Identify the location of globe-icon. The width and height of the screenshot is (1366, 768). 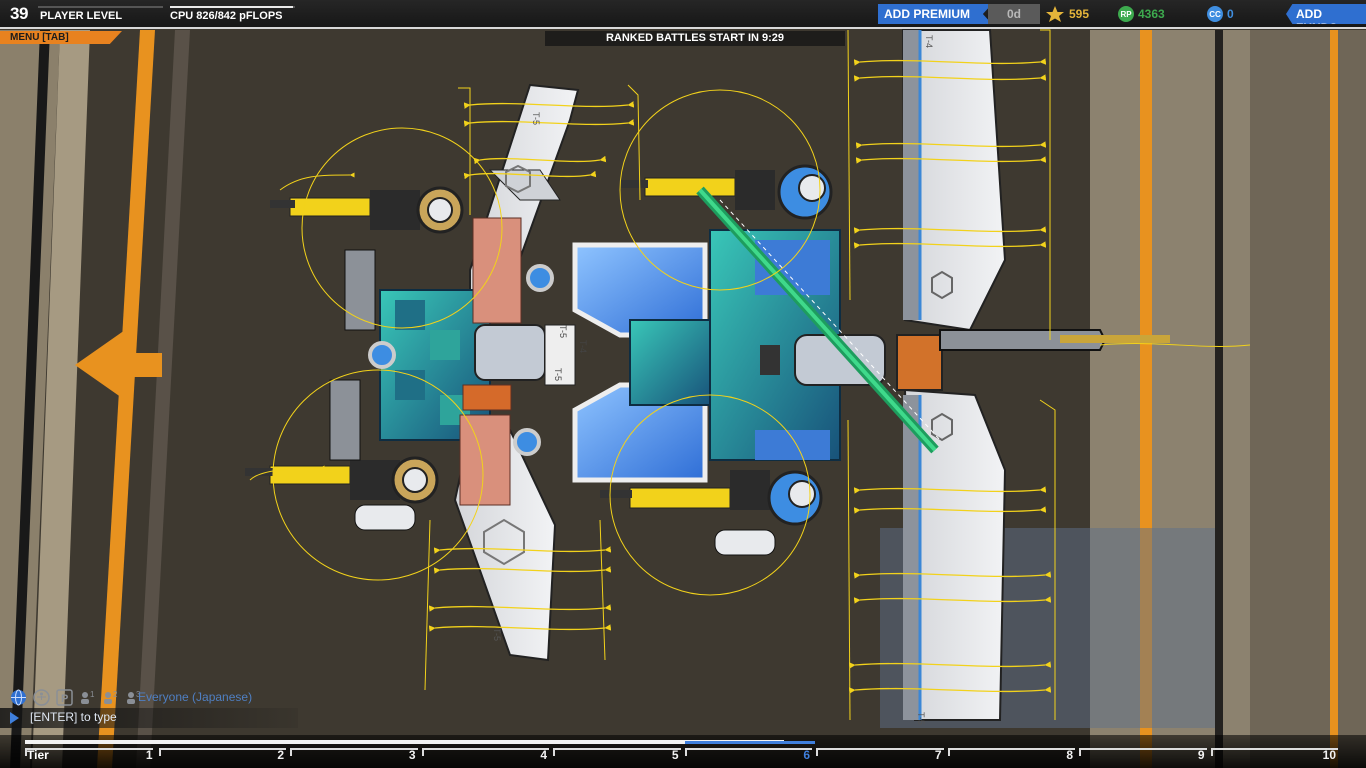
(18, 697).